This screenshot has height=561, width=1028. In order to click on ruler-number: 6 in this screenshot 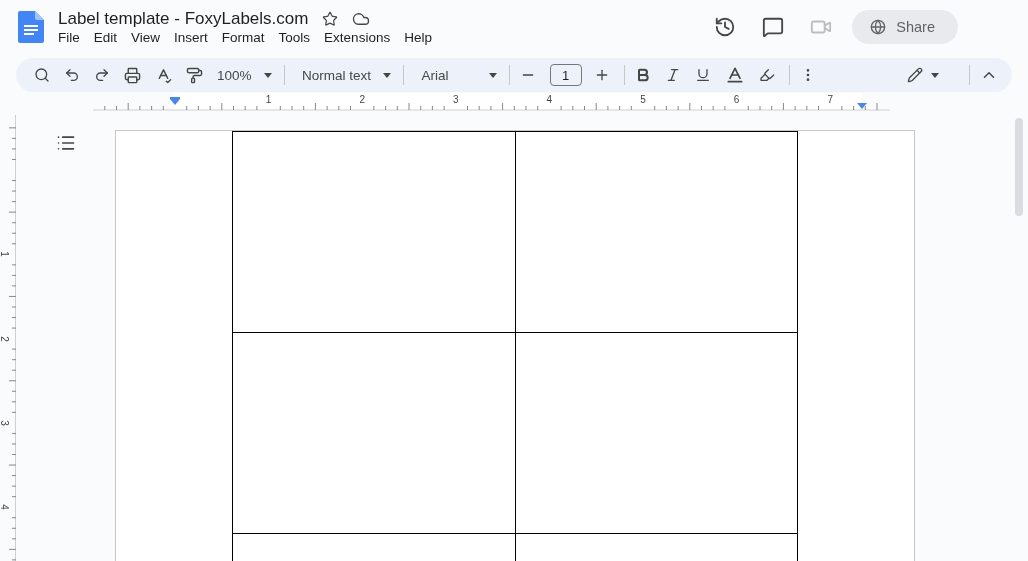, I will do `click(736, 99)`.